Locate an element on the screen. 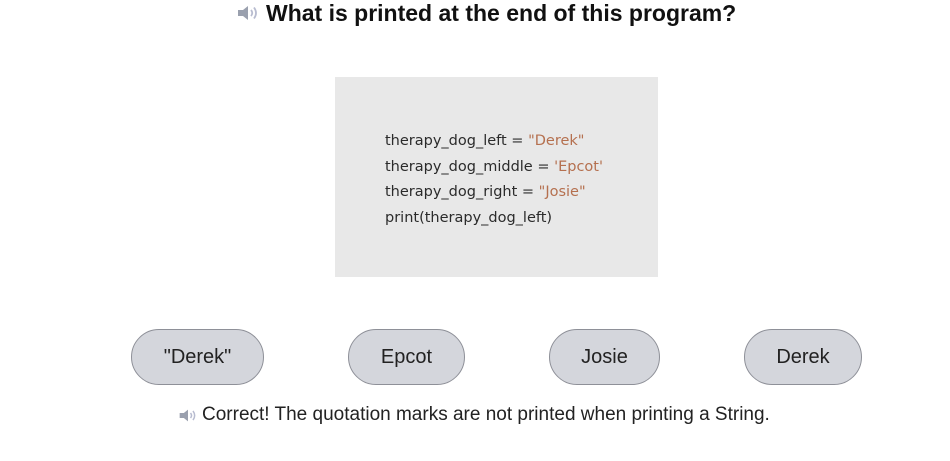 The width and height of the screenshot is (950, 461). code-text: therapy_dog_middle = is located at coordinates (470, 166).